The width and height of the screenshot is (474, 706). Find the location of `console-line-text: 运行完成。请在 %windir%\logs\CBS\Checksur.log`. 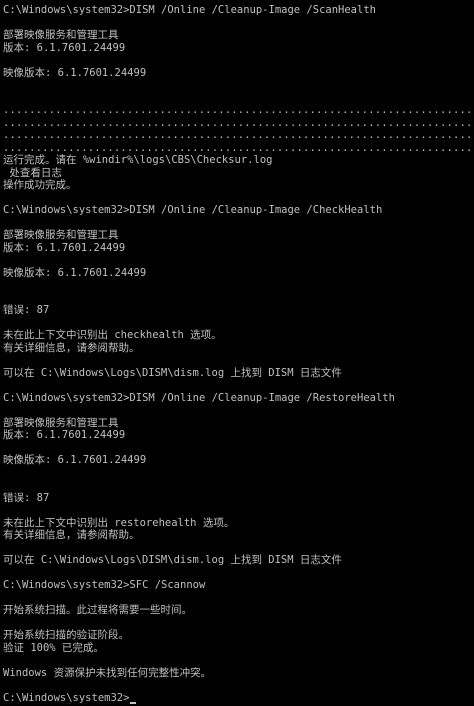

console-line-text: 运行完成。请在 %windir%\logs\CBS\Checksur.log is located at coordinates (138, 160).